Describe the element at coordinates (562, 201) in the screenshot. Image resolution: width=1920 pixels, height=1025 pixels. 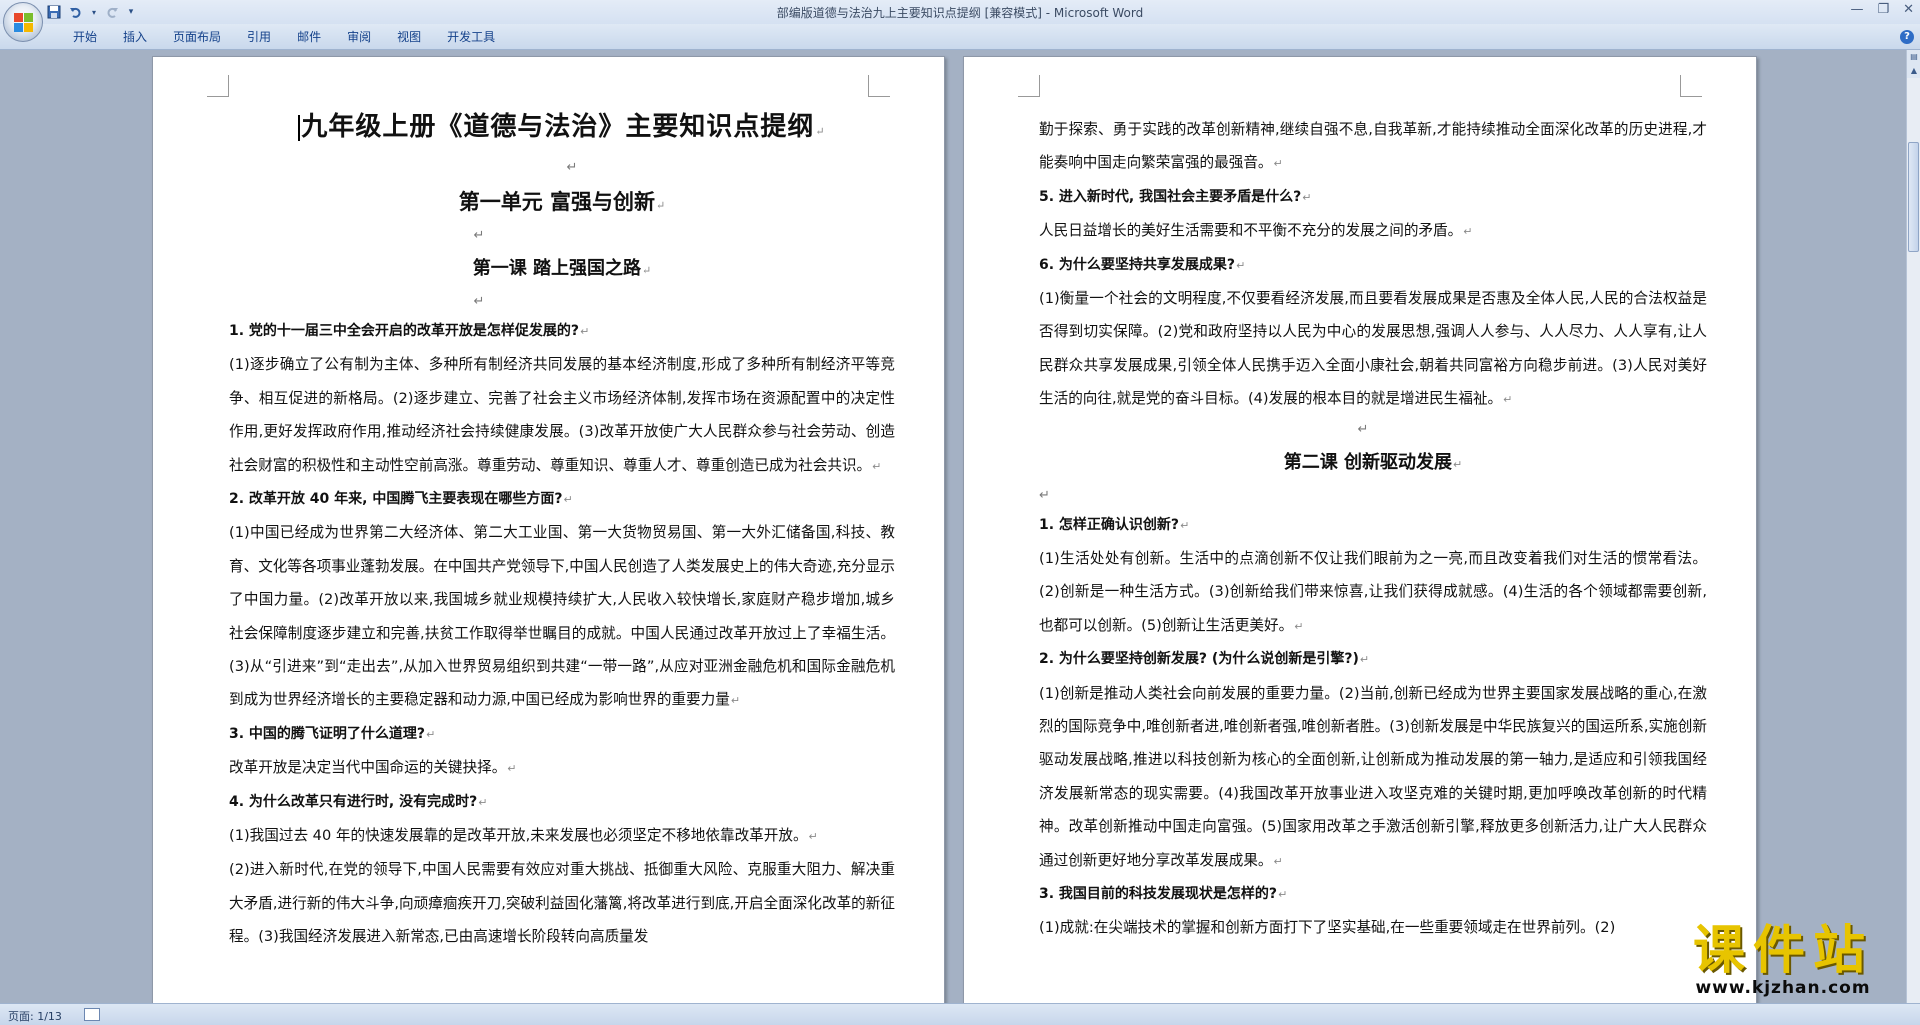
I see `unit-heading: 第一单元 富强与创新↵` at that location.